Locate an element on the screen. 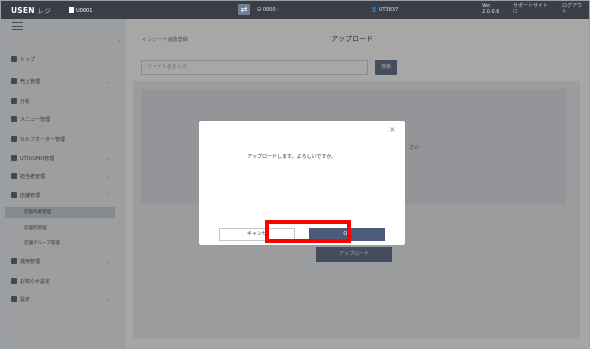 The image size is (590, 349). user-label: 👤 UT3837 is located at coordinates (384, 10).